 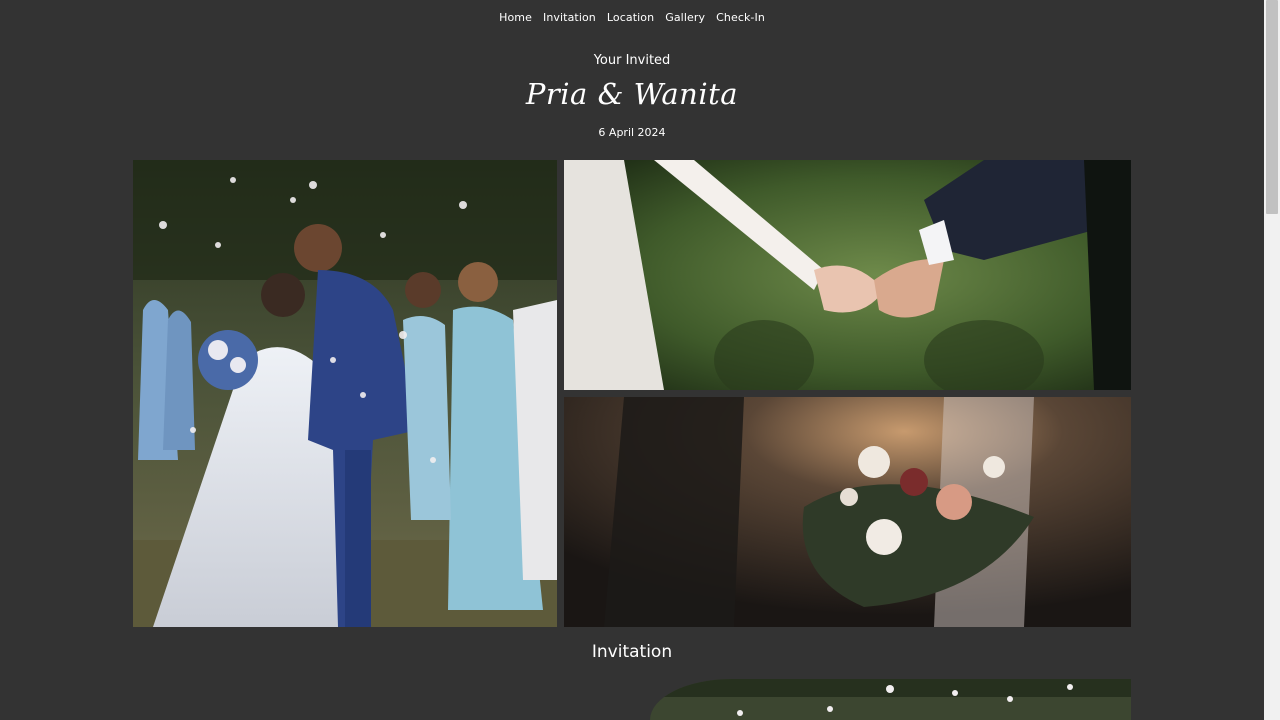 I want to click on gallery-photo-bouquet, so click(x=847, y=512).